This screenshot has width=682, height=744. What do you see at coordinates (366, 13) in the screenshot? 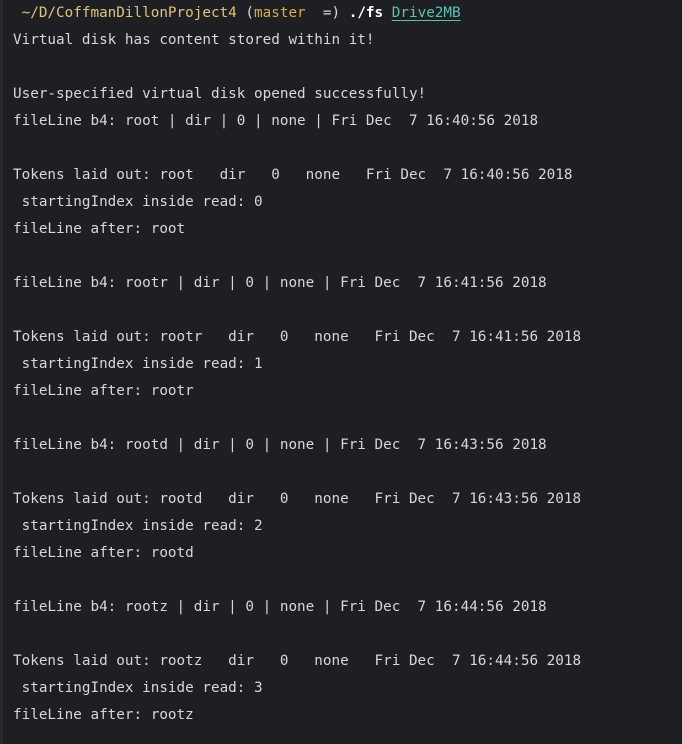
I see `command-name: ./fs` at bounding box center [366, 13].